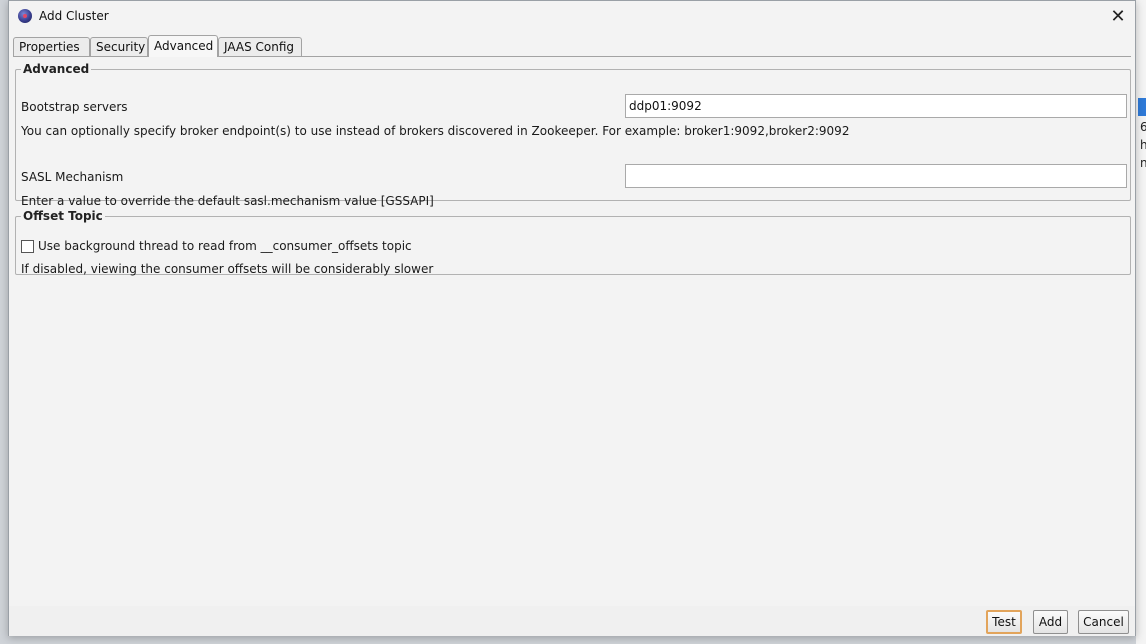 The height and width of the screenshot is (644, 1146). I want to click on tab-jaas-config: JAAS Config, so click(260, 46).